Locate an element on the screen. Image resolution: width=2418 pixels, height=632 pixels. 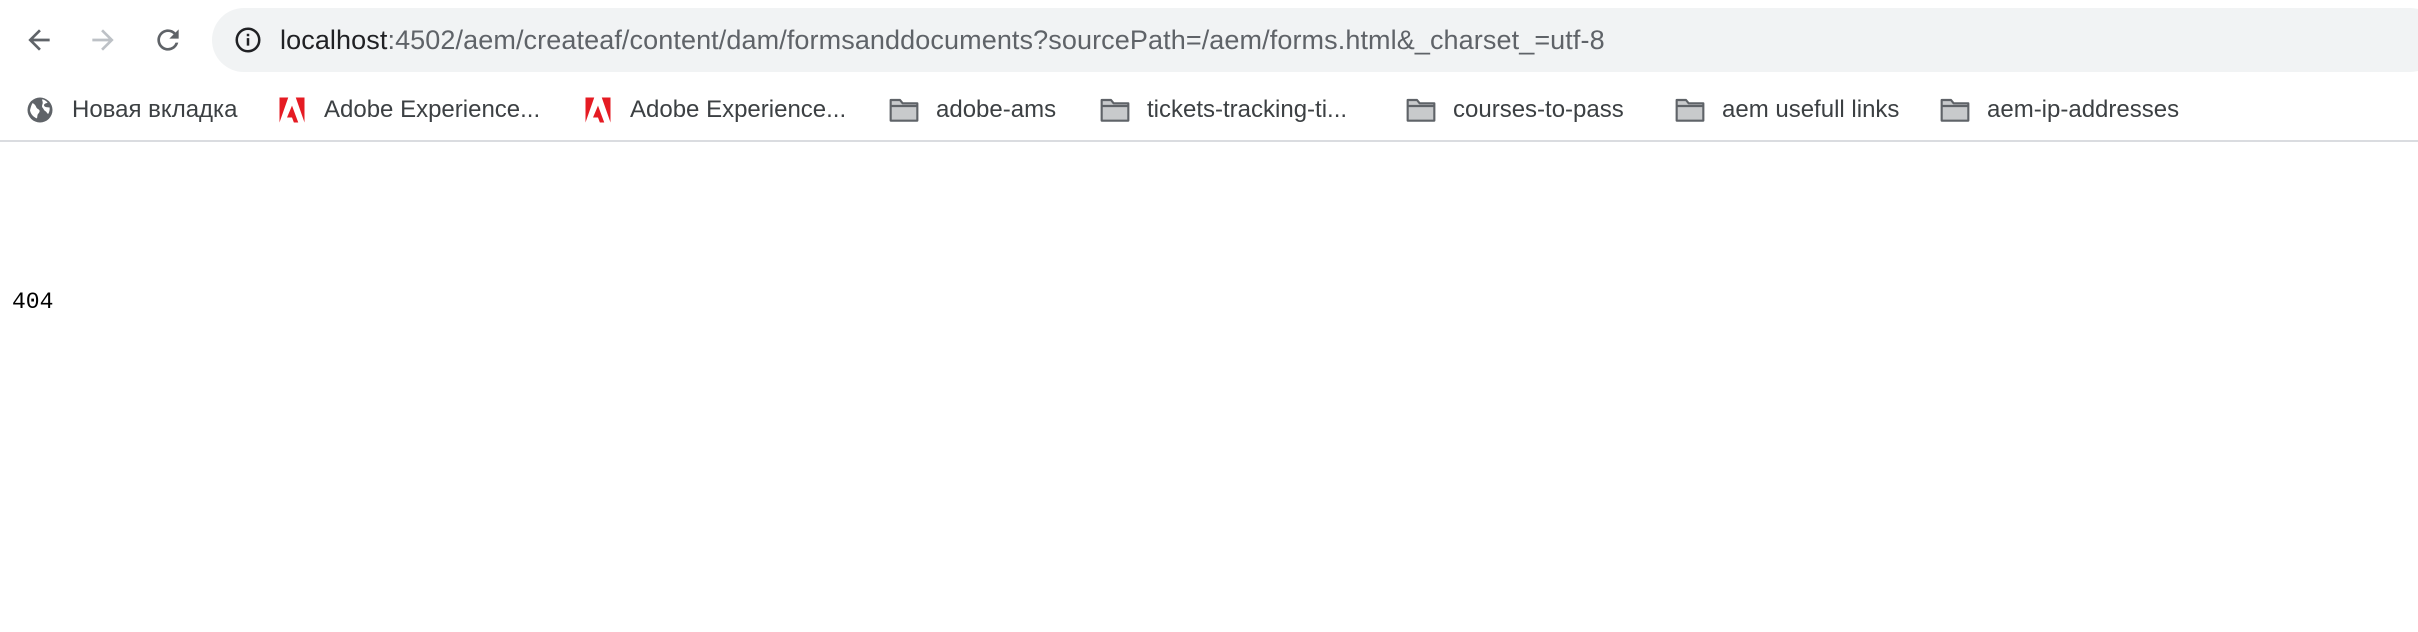
bookmark-label: adobe-ams is located at coordinates (996, 109).